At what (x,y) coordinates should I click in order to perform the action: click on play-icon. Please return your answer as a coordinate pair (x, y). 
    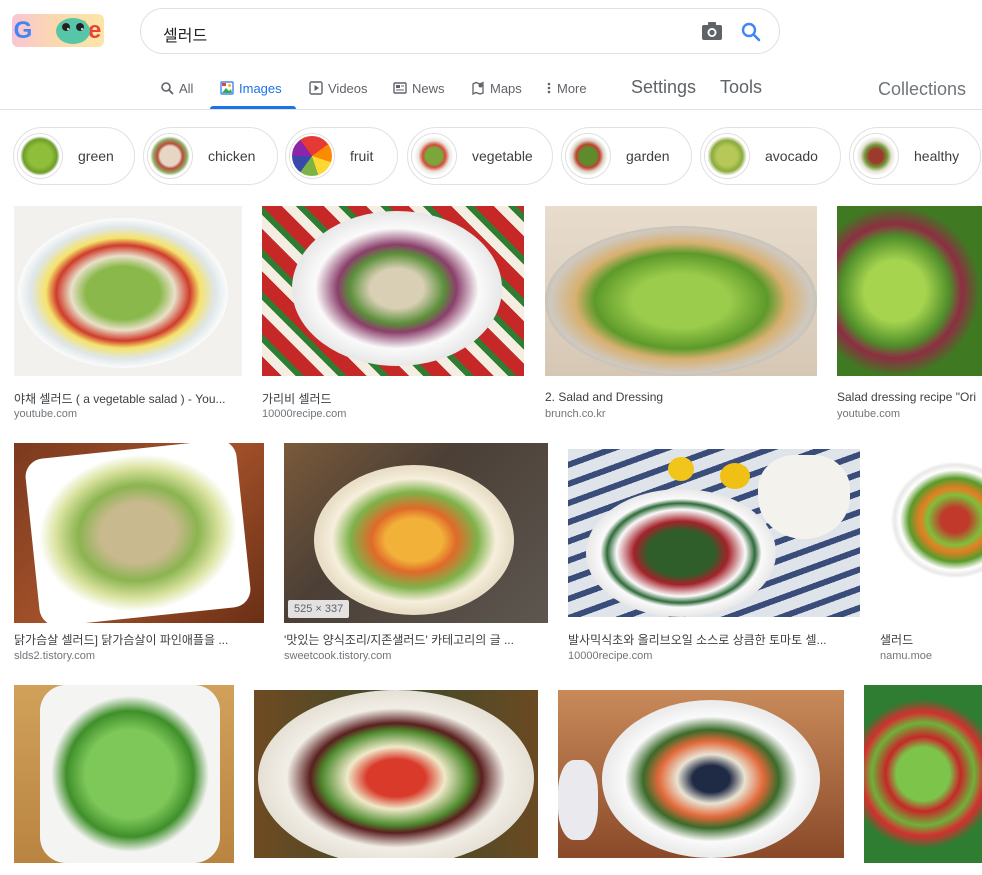
    Looking at the image, I should click on (316, 88).